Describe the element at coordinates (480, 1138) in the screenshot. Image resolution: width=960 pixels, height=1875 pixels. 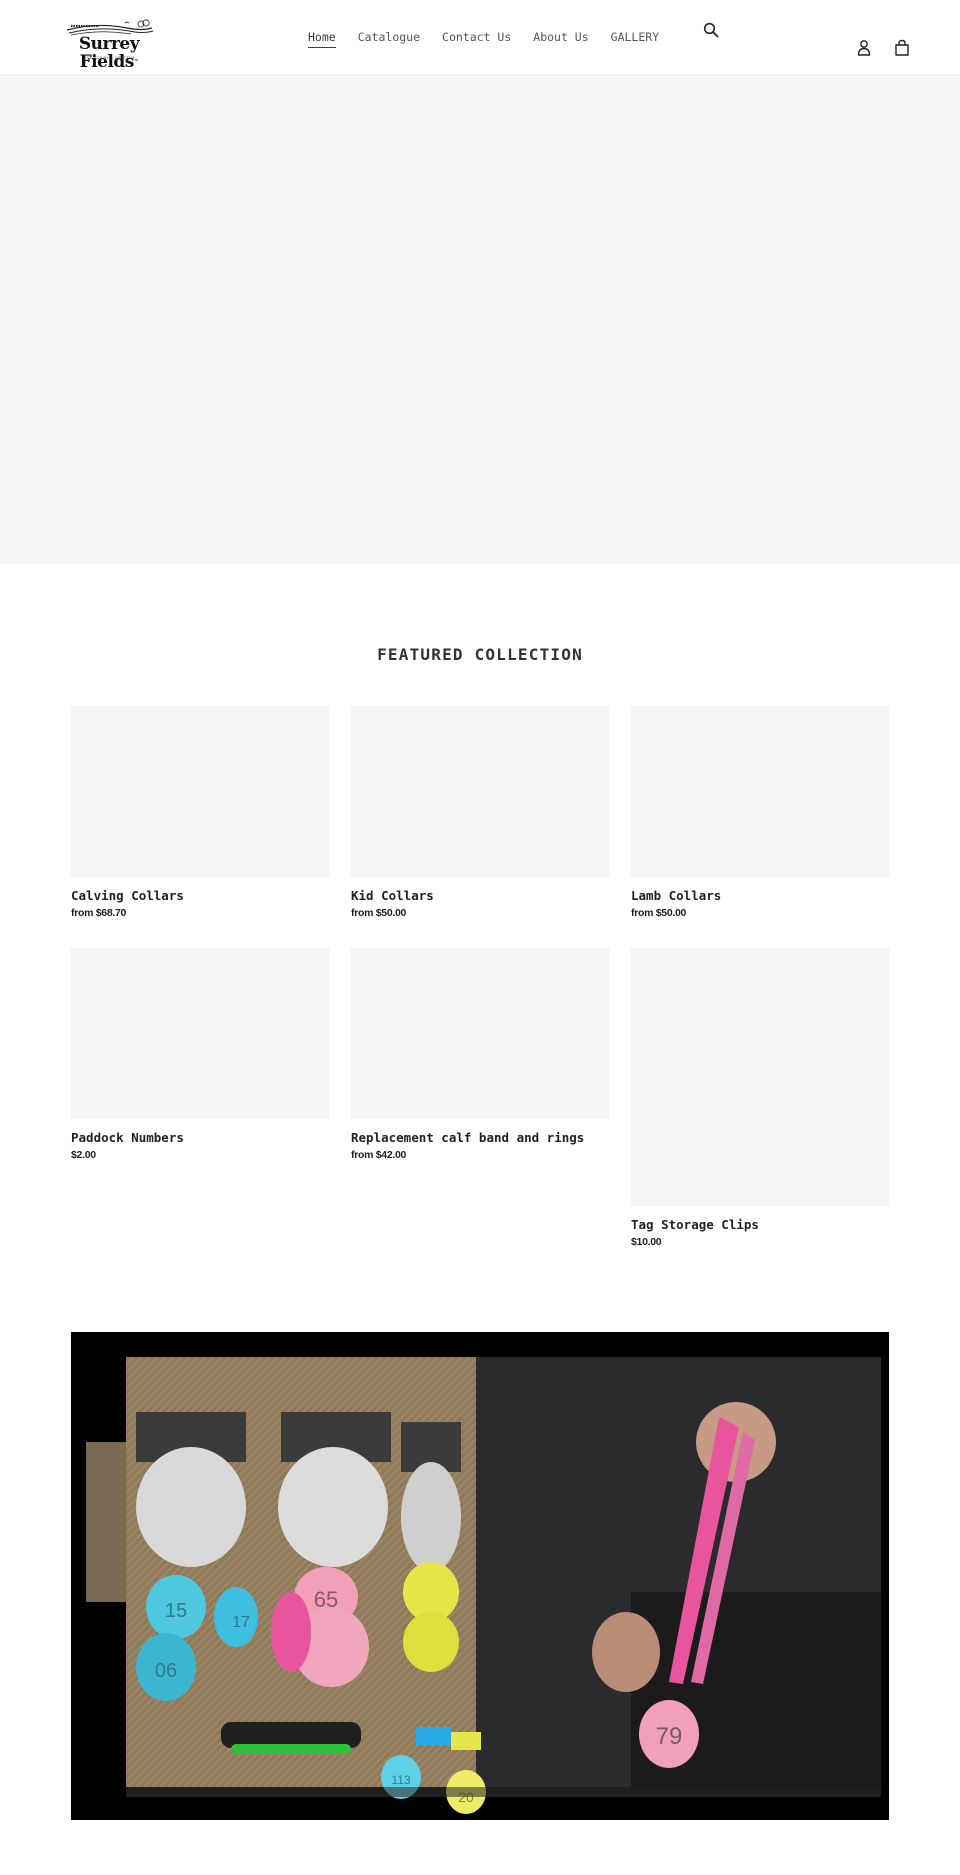
I see `product-title: Replacement calf band and rings` at that location.